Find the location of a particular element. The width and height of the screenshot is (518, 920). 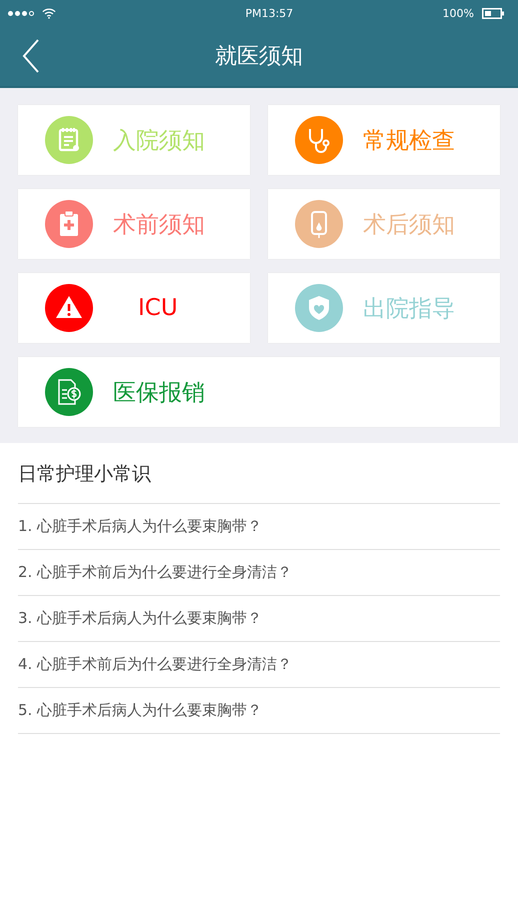

stethoscope-icon is located at coordinates (319, 140).